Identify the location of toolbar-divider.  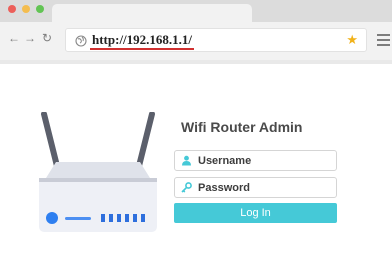
(196, 62).